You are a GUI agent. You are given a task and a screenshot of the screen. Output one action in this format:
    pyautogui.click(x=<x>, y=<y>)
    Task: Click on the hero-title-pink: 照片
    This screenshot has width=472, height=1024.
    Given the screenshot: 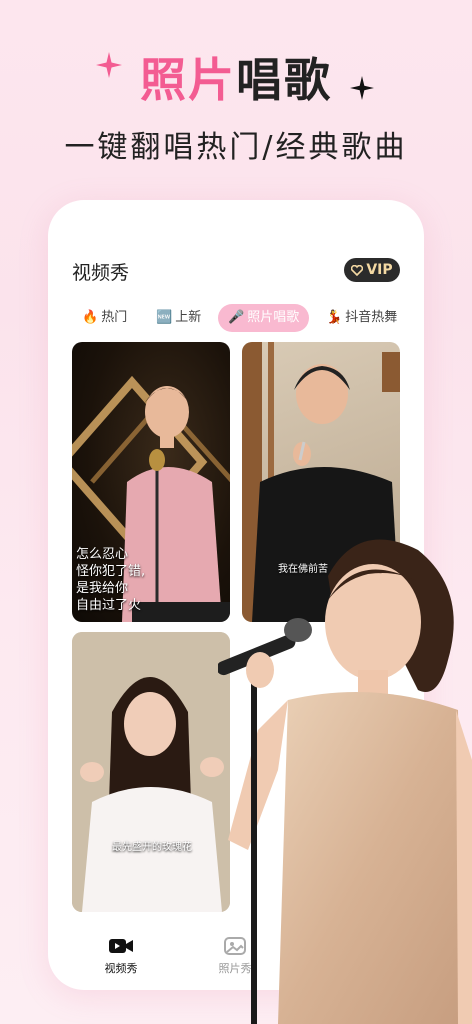 What is the action you would take?
    pyautogui.click(x=188, y=80)
    